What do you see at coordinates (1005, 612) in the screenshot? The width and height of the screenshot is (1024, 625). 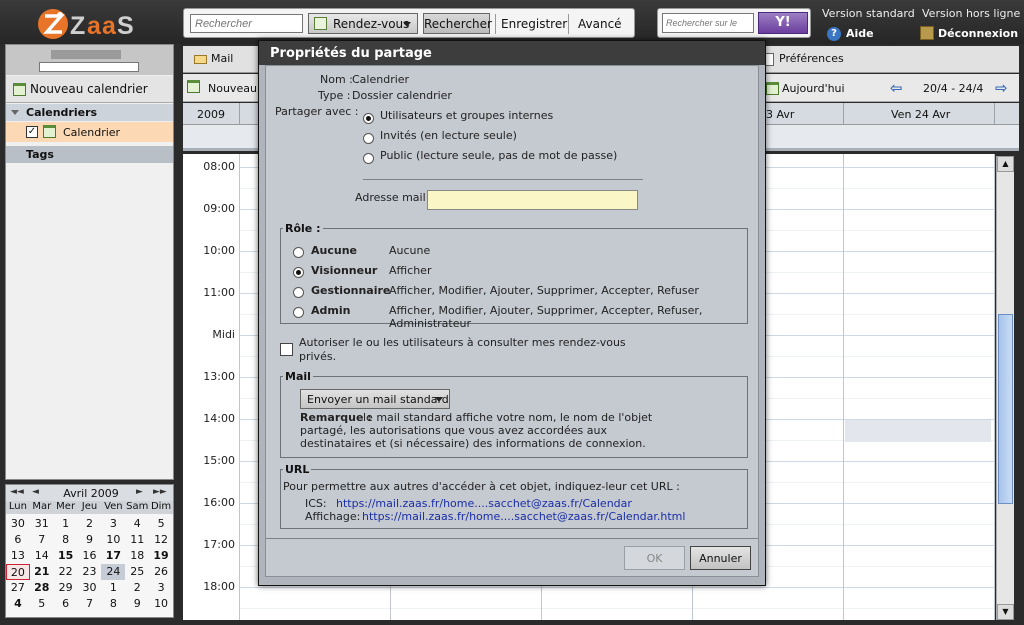 I see `scroll-down-icon: ▼` at bounding box center [1005, 612].